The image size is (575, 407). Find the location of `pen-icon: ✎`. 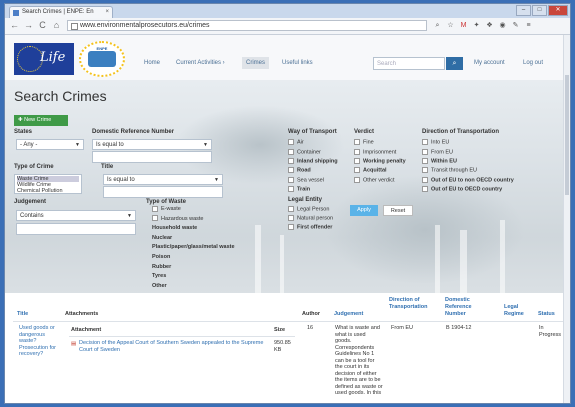

pen-icon: ✎ is located at coordinates (515, 25).